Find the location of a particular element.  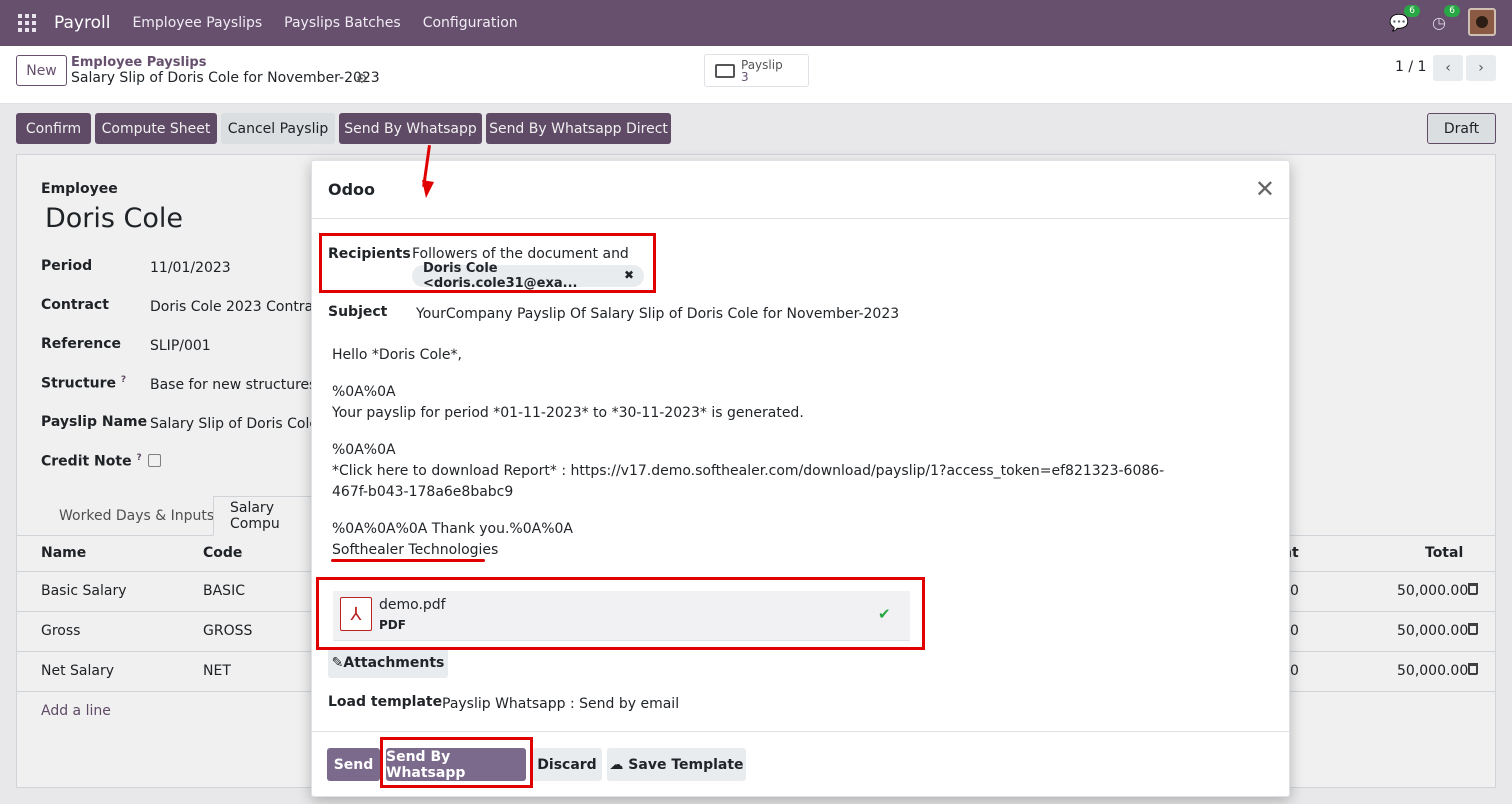

app-brand: Payroll is located at coordinates (82, 23).